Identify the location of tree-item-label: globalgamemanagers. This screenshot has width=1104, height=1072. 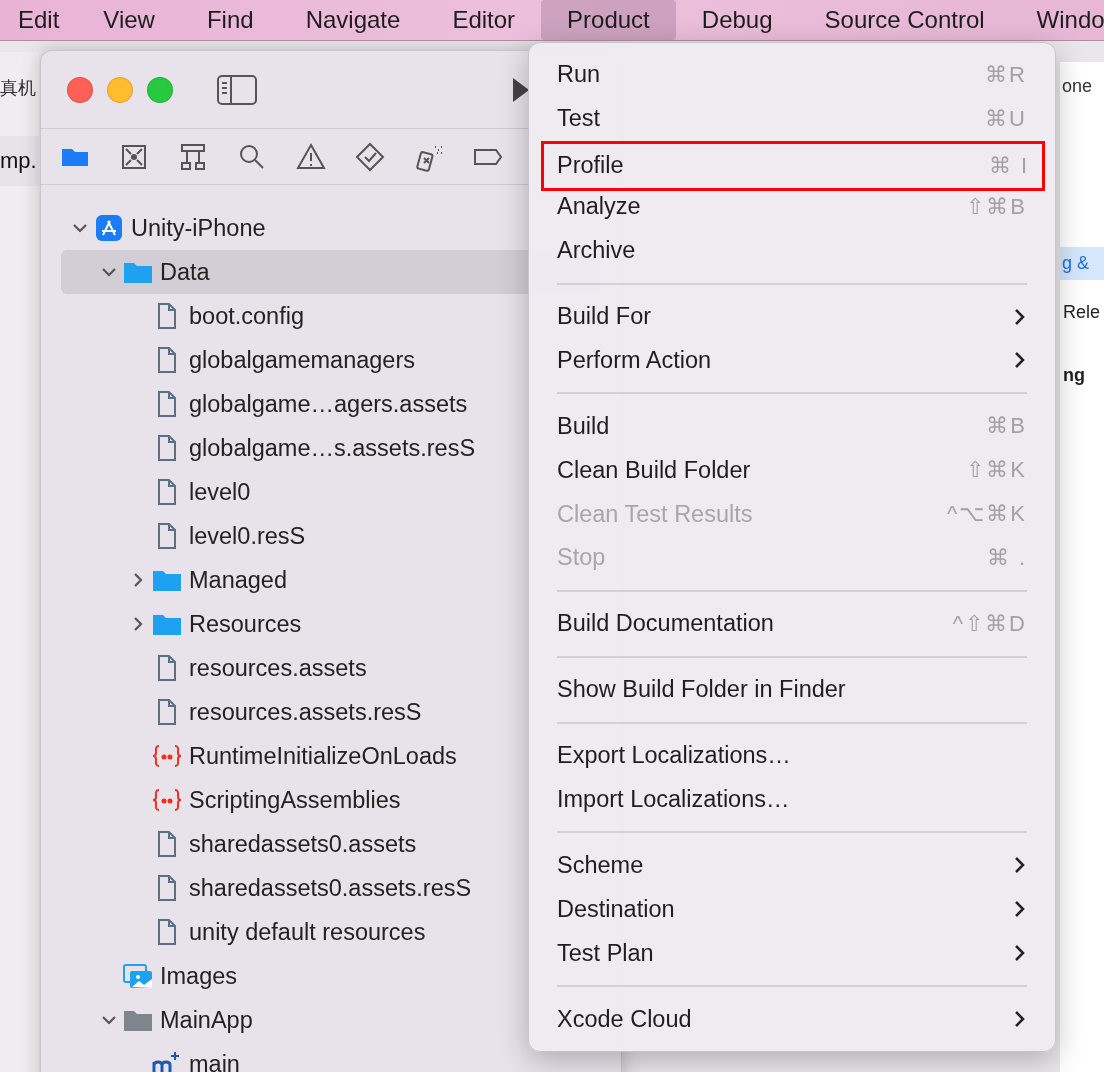
(302, 360).